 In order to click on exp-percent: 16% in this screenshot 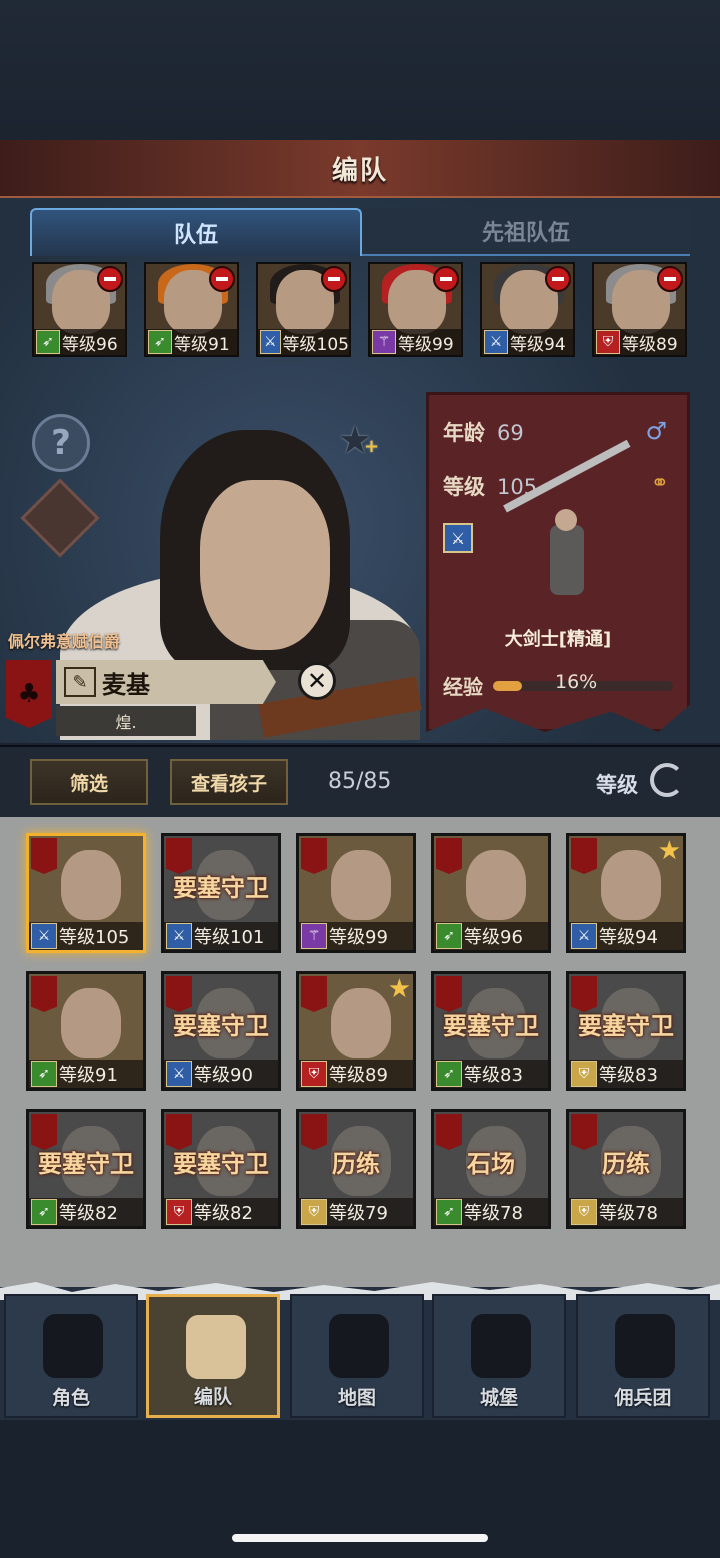, I will do `click(576, 682)`.